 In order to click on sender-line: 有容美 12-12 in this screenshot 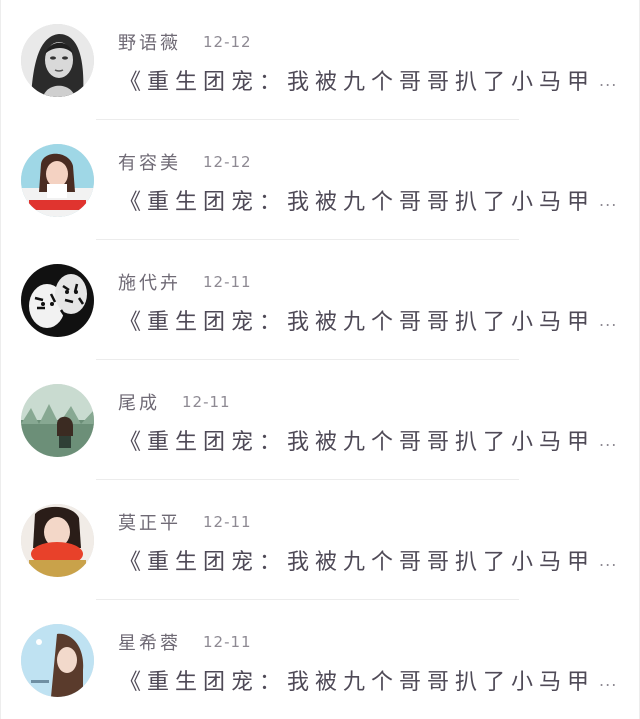, I will do `click(185, 162)`.